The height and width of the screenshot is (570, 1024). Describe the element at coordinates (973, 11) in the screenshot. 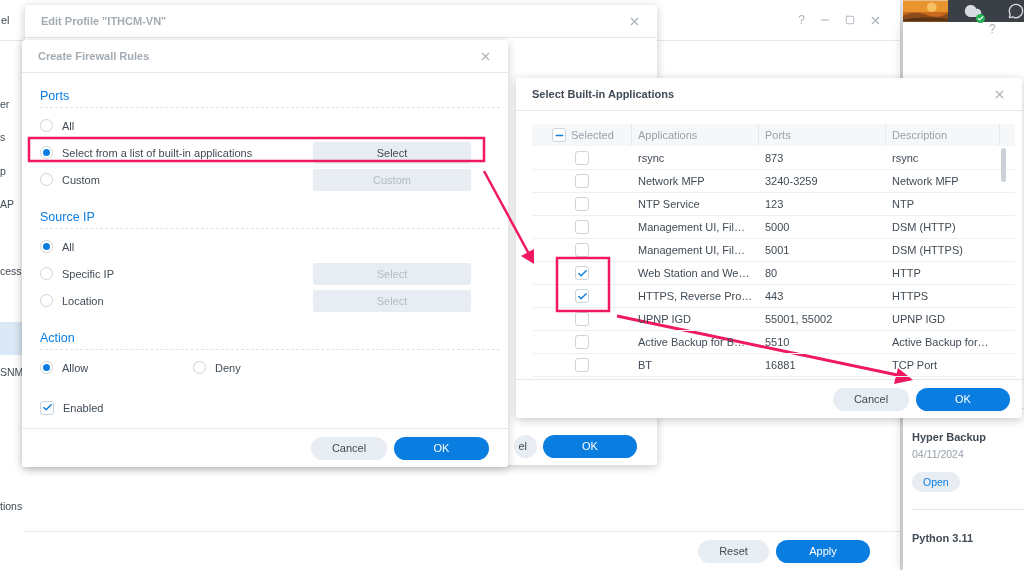

I see `cloud-icon` at that location.